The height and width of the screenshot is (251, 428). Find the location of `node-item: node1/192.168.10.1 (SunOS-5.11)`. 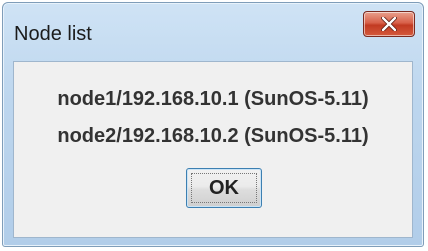

node-item: node1/192.168.10.1 (SunOS-5.11) is located at coordinates (213, 99).